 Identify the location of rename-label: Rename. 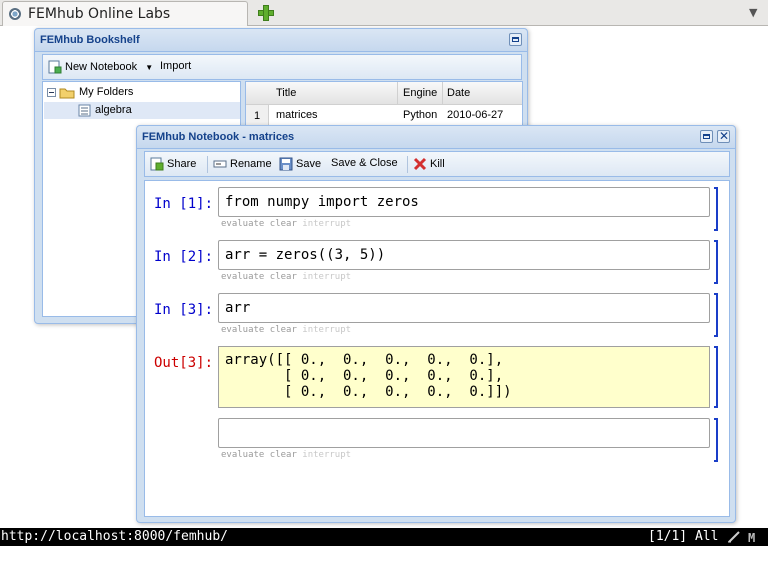
(251, 163).